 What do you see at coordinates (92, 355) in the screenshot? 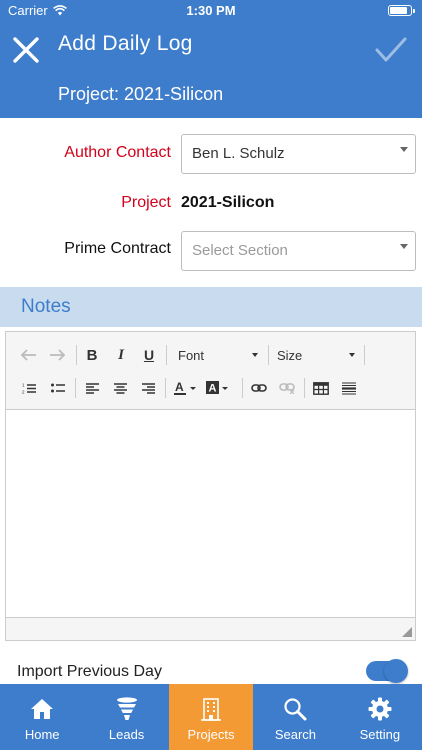
I see `bold-icon: B` at bounding box center [92, 355].